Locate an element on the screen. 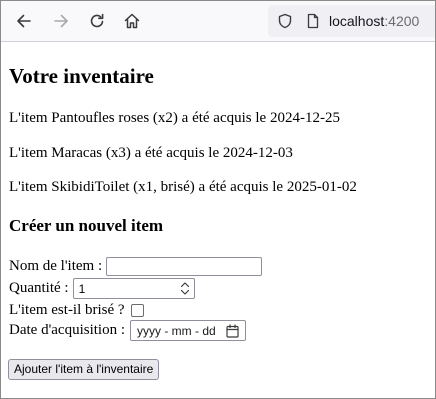  address-bar: localhost:4200 is located at coordinates (351, 21).